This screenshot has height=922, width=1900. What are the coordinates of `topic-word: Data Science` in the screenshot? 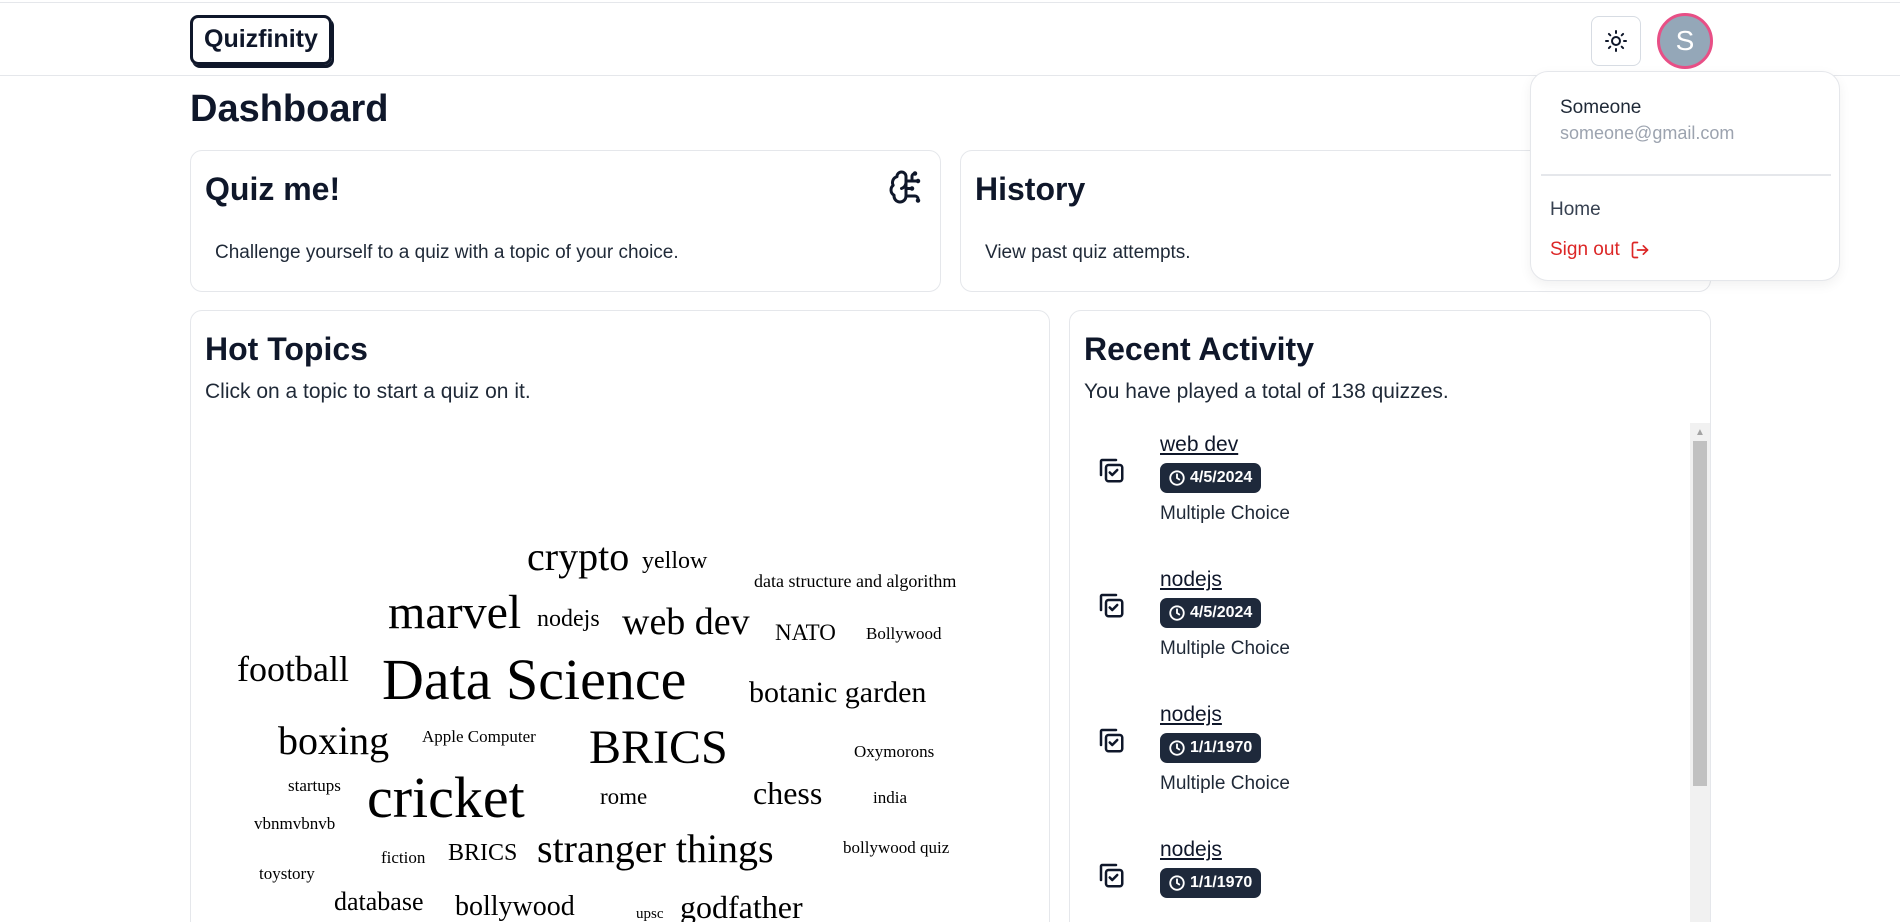 It's located at (534, 680).